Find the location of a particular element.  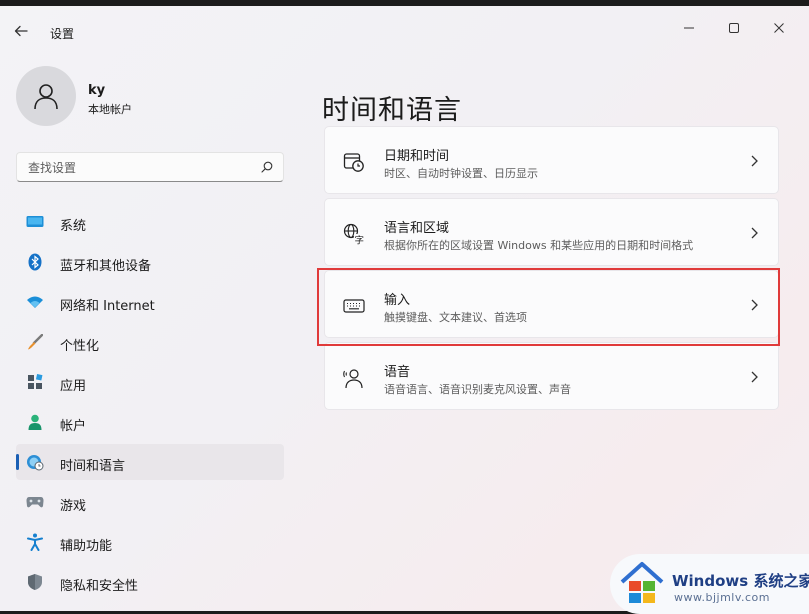

watermark-url: www.bjjmlv.com is located at coordinates (722, 597).